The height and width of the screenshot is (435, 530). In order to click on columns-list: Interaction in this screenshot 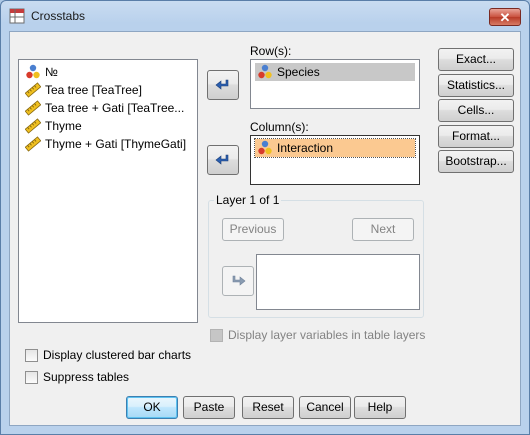, I will do `click(335, 160)`.